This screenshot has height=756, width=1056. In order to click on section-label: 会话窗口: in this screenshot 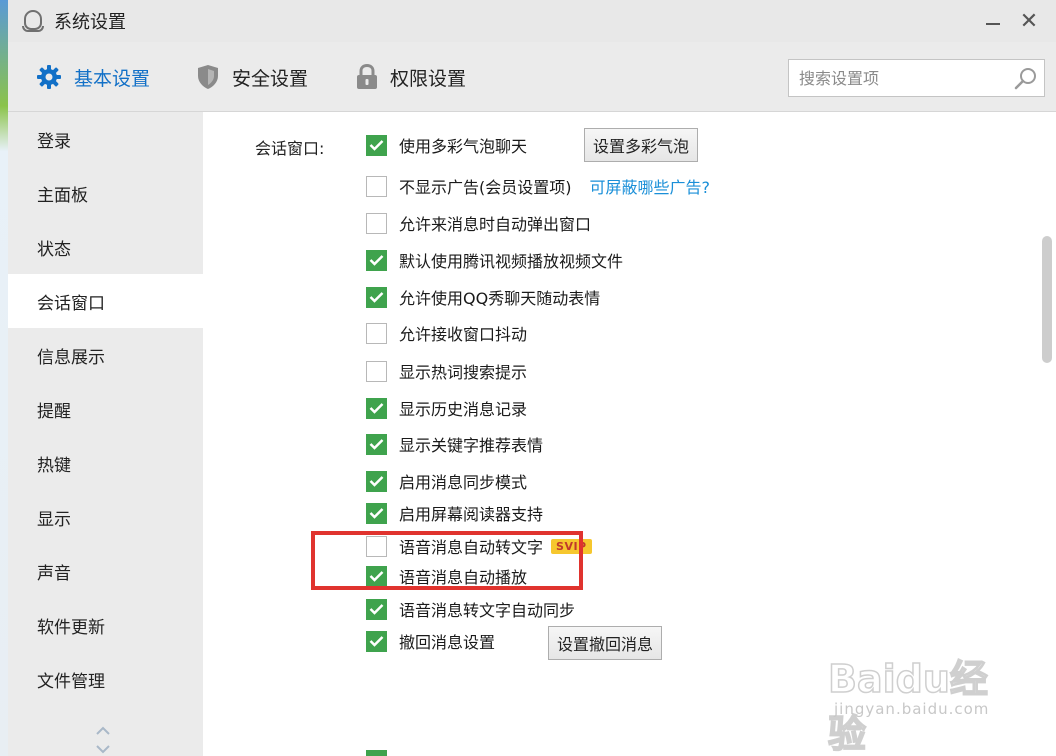, I will do `click(290, 148)`.